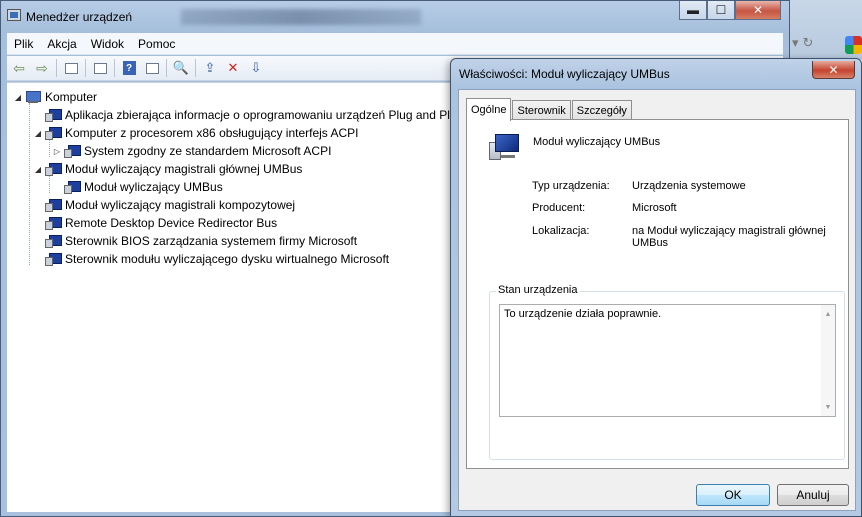 The height and width of the screenshot is (517, 862). I want to click on window-title: Menedżer urządzeń, so click(79, 17).